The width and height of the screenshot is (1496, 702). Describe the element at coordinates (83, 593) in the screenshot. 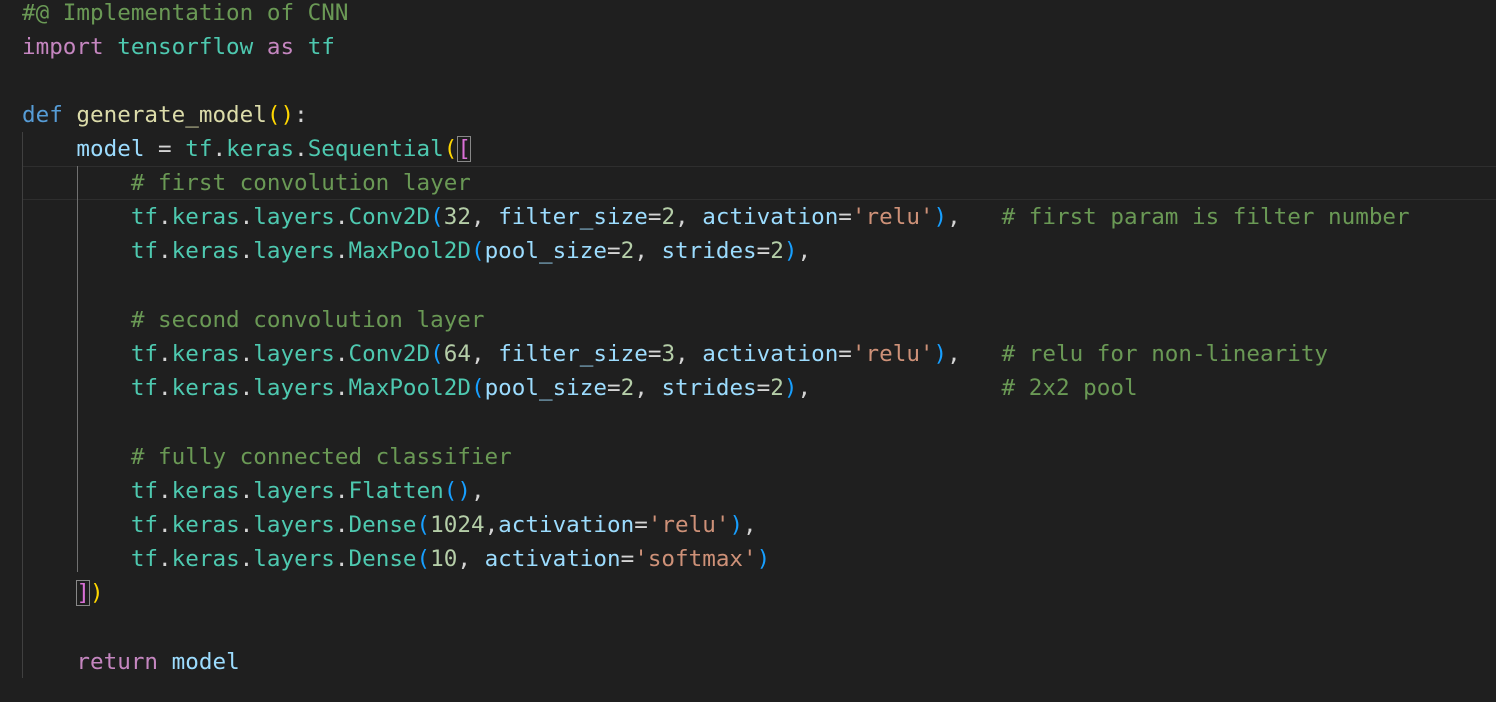

I see `close-bracket-matched: ]` at that location.